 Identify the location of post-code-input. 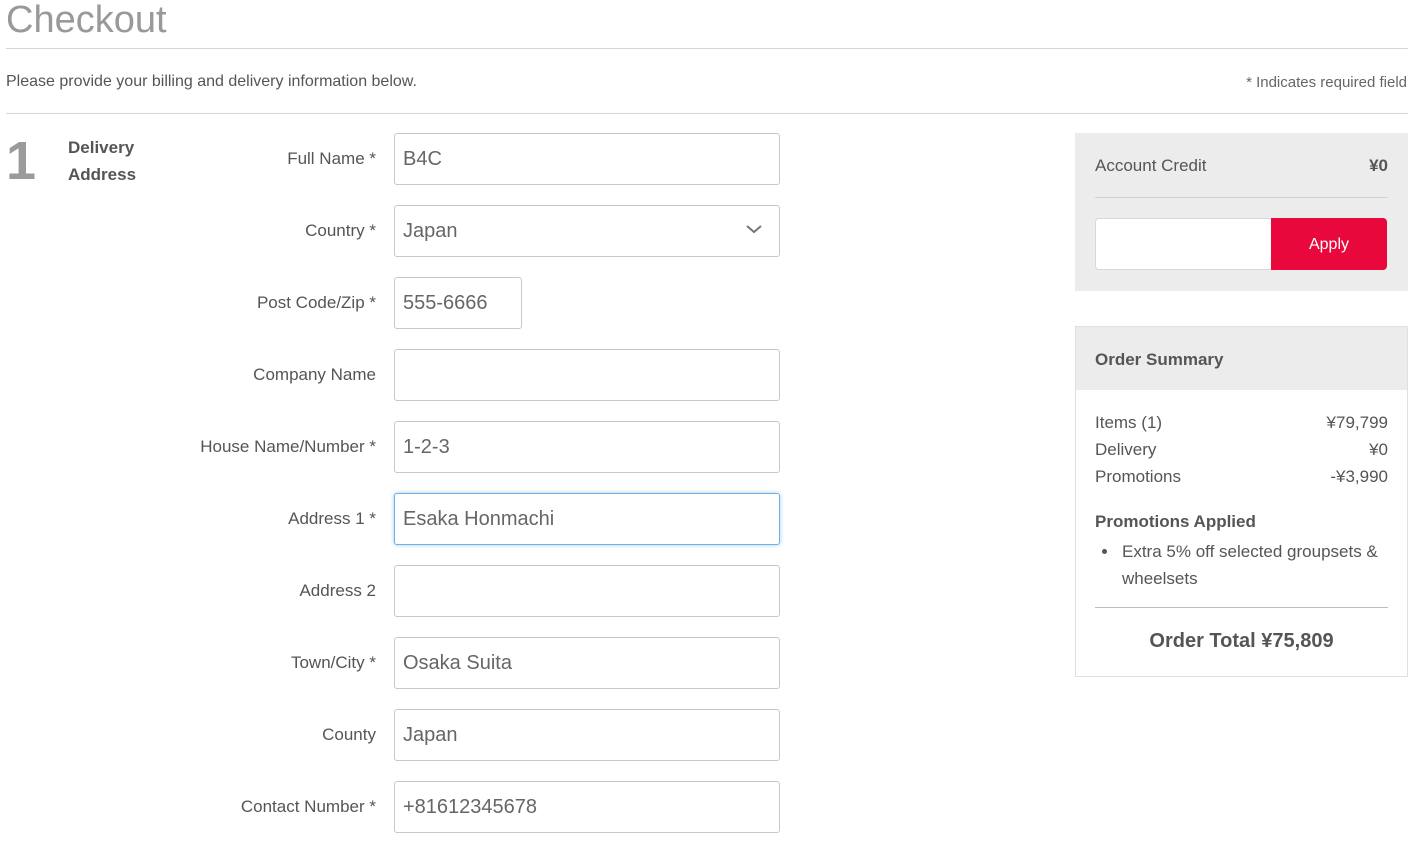
(458, 303).